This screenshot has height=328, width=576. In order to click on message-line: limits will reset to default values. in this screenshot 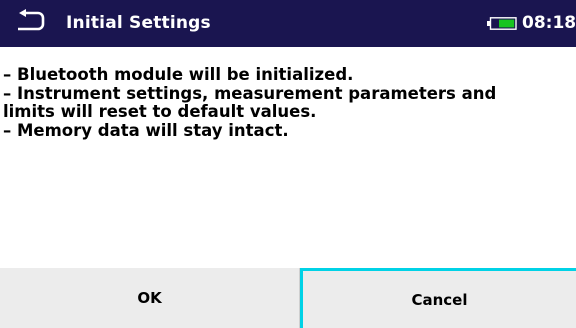, I will do `click(160, 111)`.